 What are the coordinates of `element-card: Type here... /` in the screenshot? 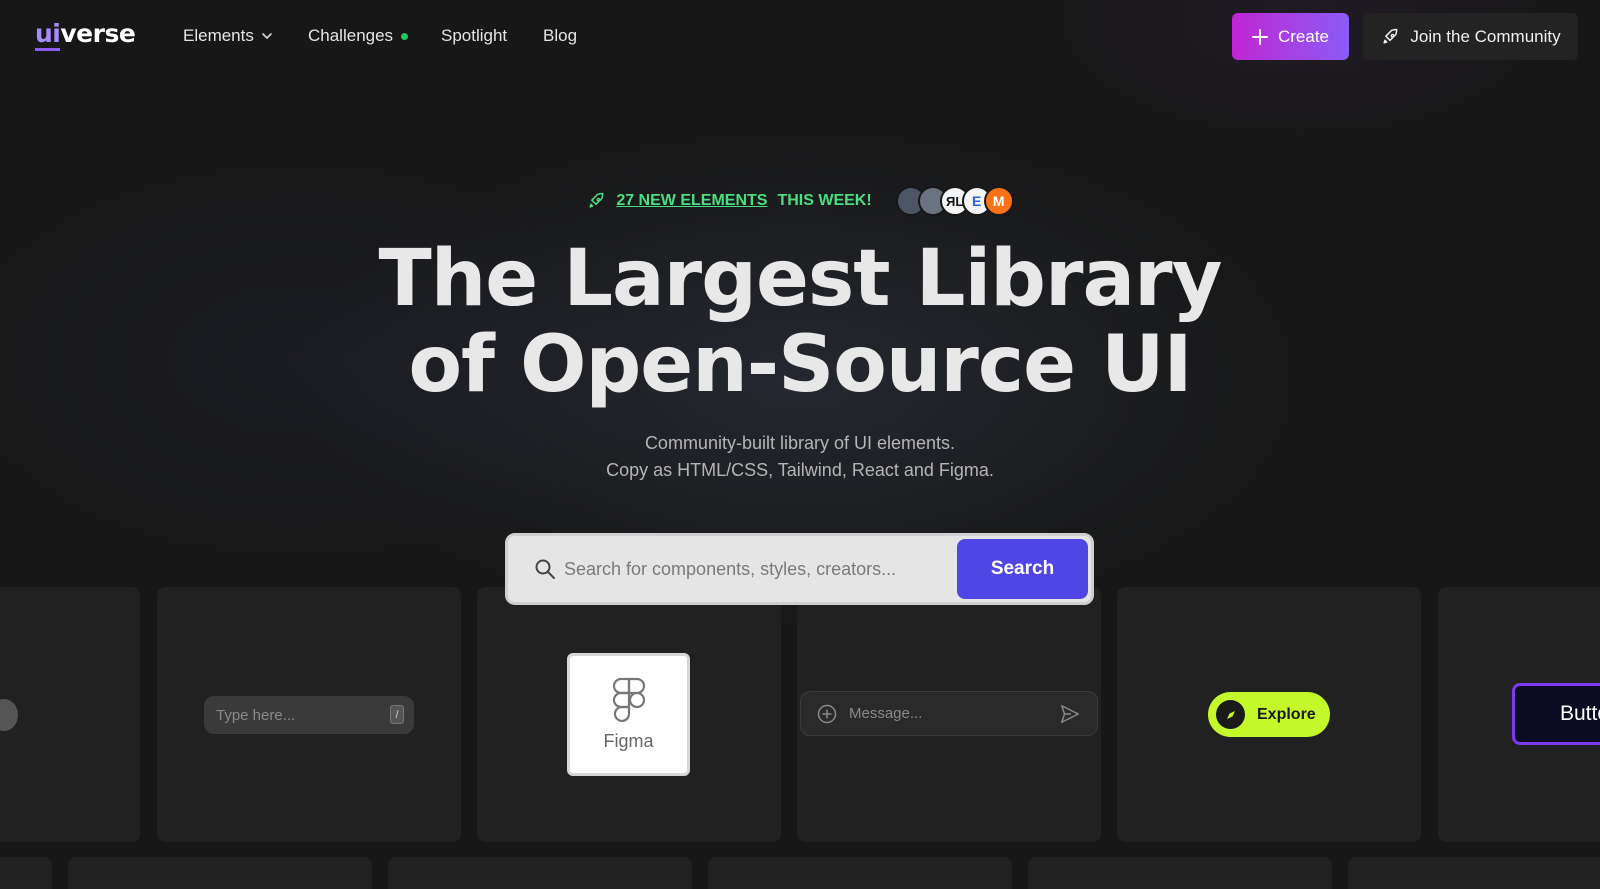 It's located at (309, 714).